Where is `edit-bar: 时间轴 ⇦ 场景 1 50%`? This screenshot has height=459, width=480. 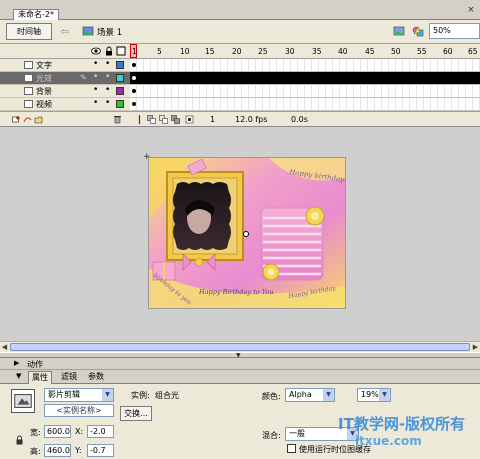 edit-bar: 时间轴 ⇦ 场景 1 50% is located at coordinates (240, 32).